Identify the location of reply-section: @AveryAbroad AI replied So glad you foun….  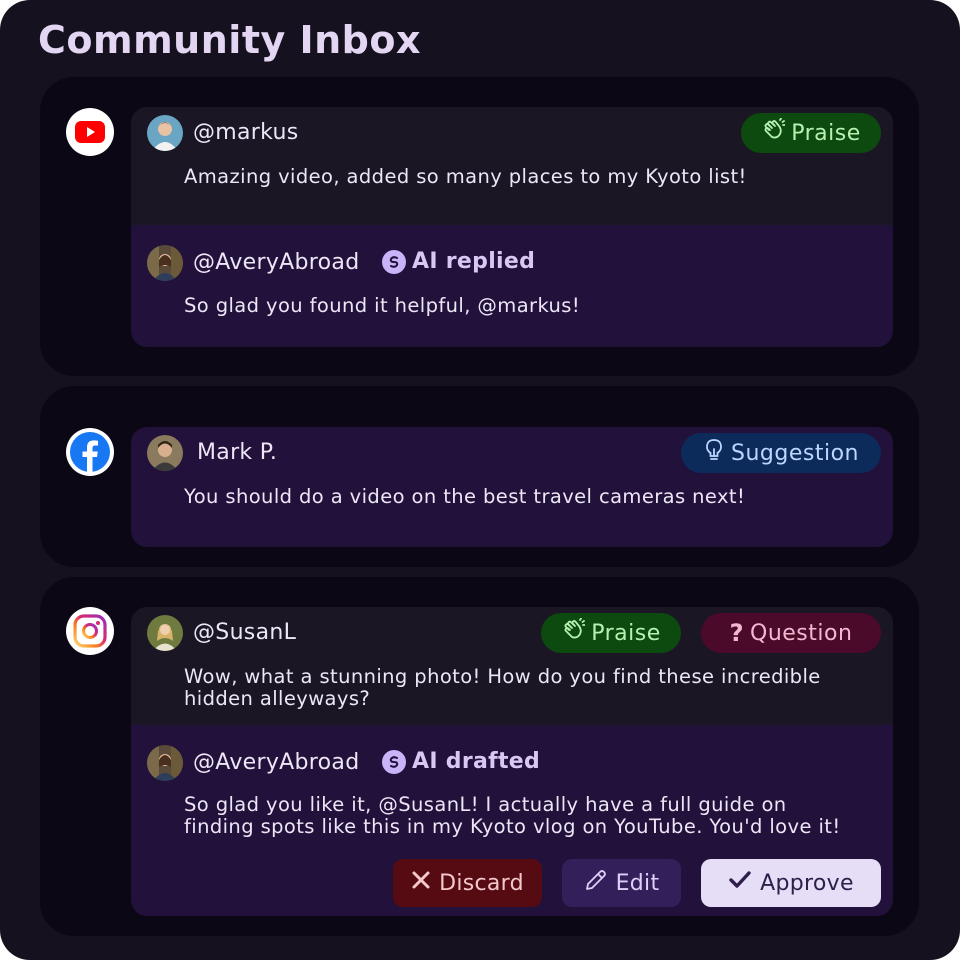
(512, 286).